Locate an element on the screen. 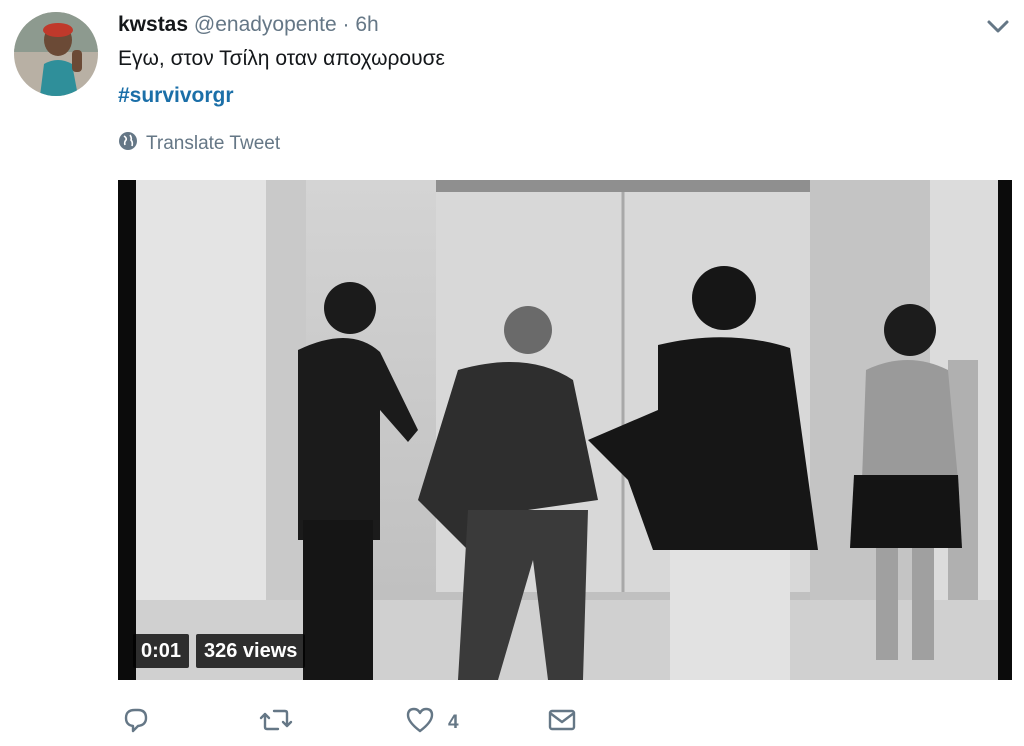  retweet-icon is located at coordinates (276, 723).